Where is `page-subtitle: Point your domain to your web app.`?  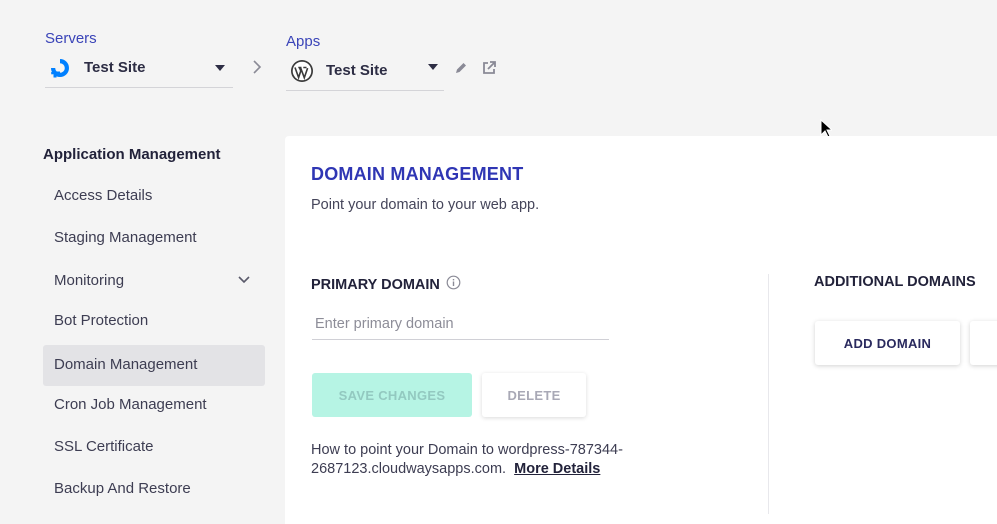 page-subtitle: Point your domain to your web app. is located at coordinates (425, 205).